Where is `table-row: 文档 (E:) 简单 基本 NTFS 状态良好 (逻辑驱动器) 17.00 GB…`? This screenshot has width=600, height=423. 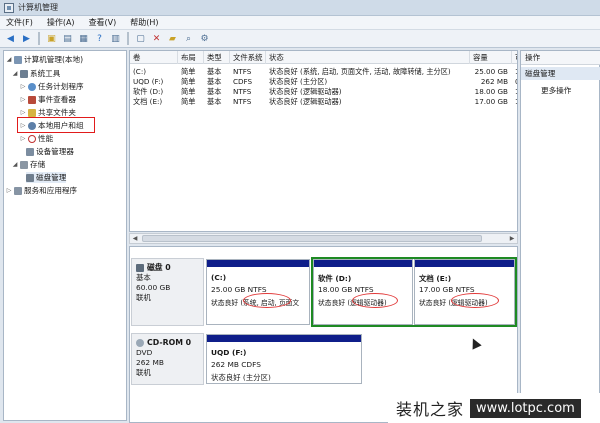 table-row: 文档 (E:) 简单 基本 NTFS 状态良好 (逻辑驱动器) 17.00 GB… is located at coordinates (323, 102).